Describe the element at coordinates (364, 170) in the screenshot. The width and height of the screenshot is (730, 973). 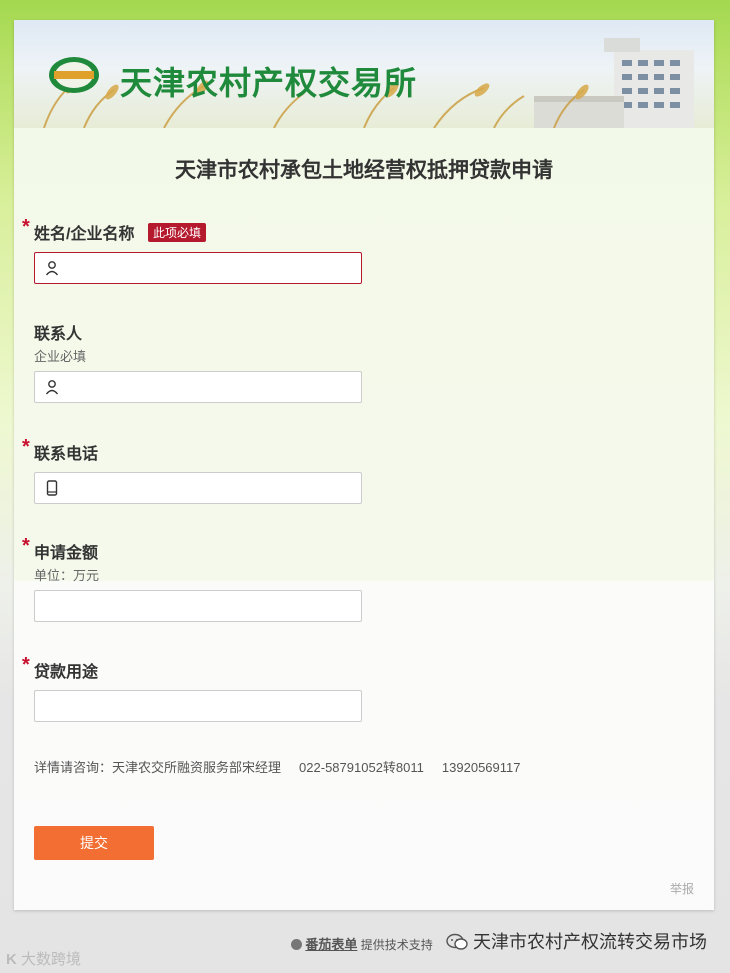
I see `form-title: 天津市农村承包土地经营权抵押贷款申请` at that location.